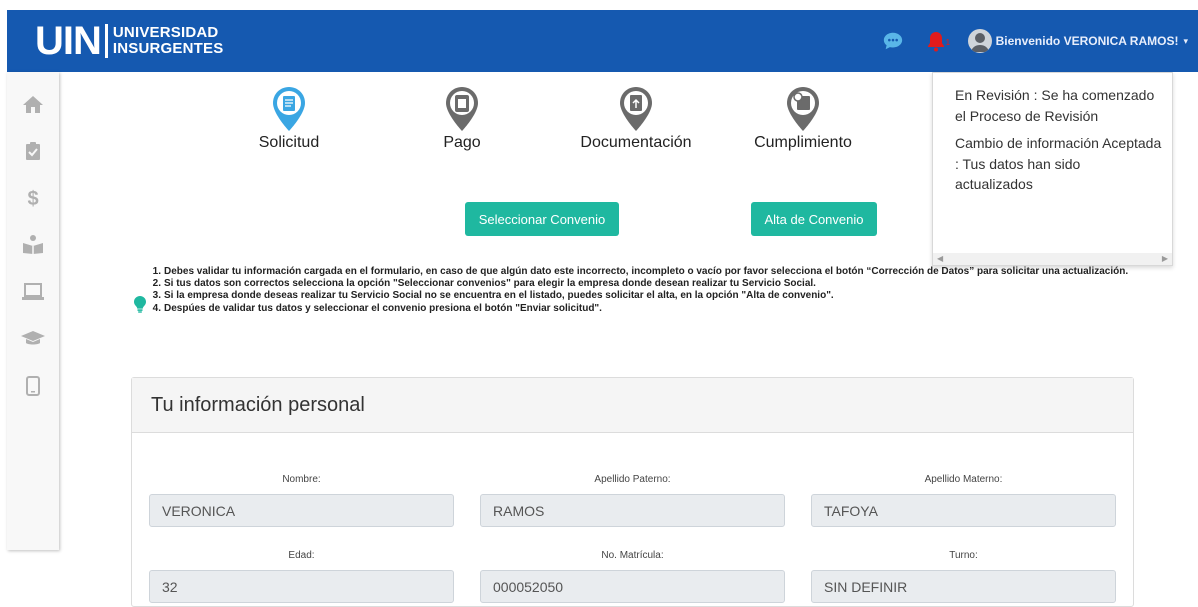 This screenshot has width=1198, height=607. What do you see at coordinates (632, 405) in the screenshot?
I see `card-title: Tu información personal` at bounding box center [632, 405].